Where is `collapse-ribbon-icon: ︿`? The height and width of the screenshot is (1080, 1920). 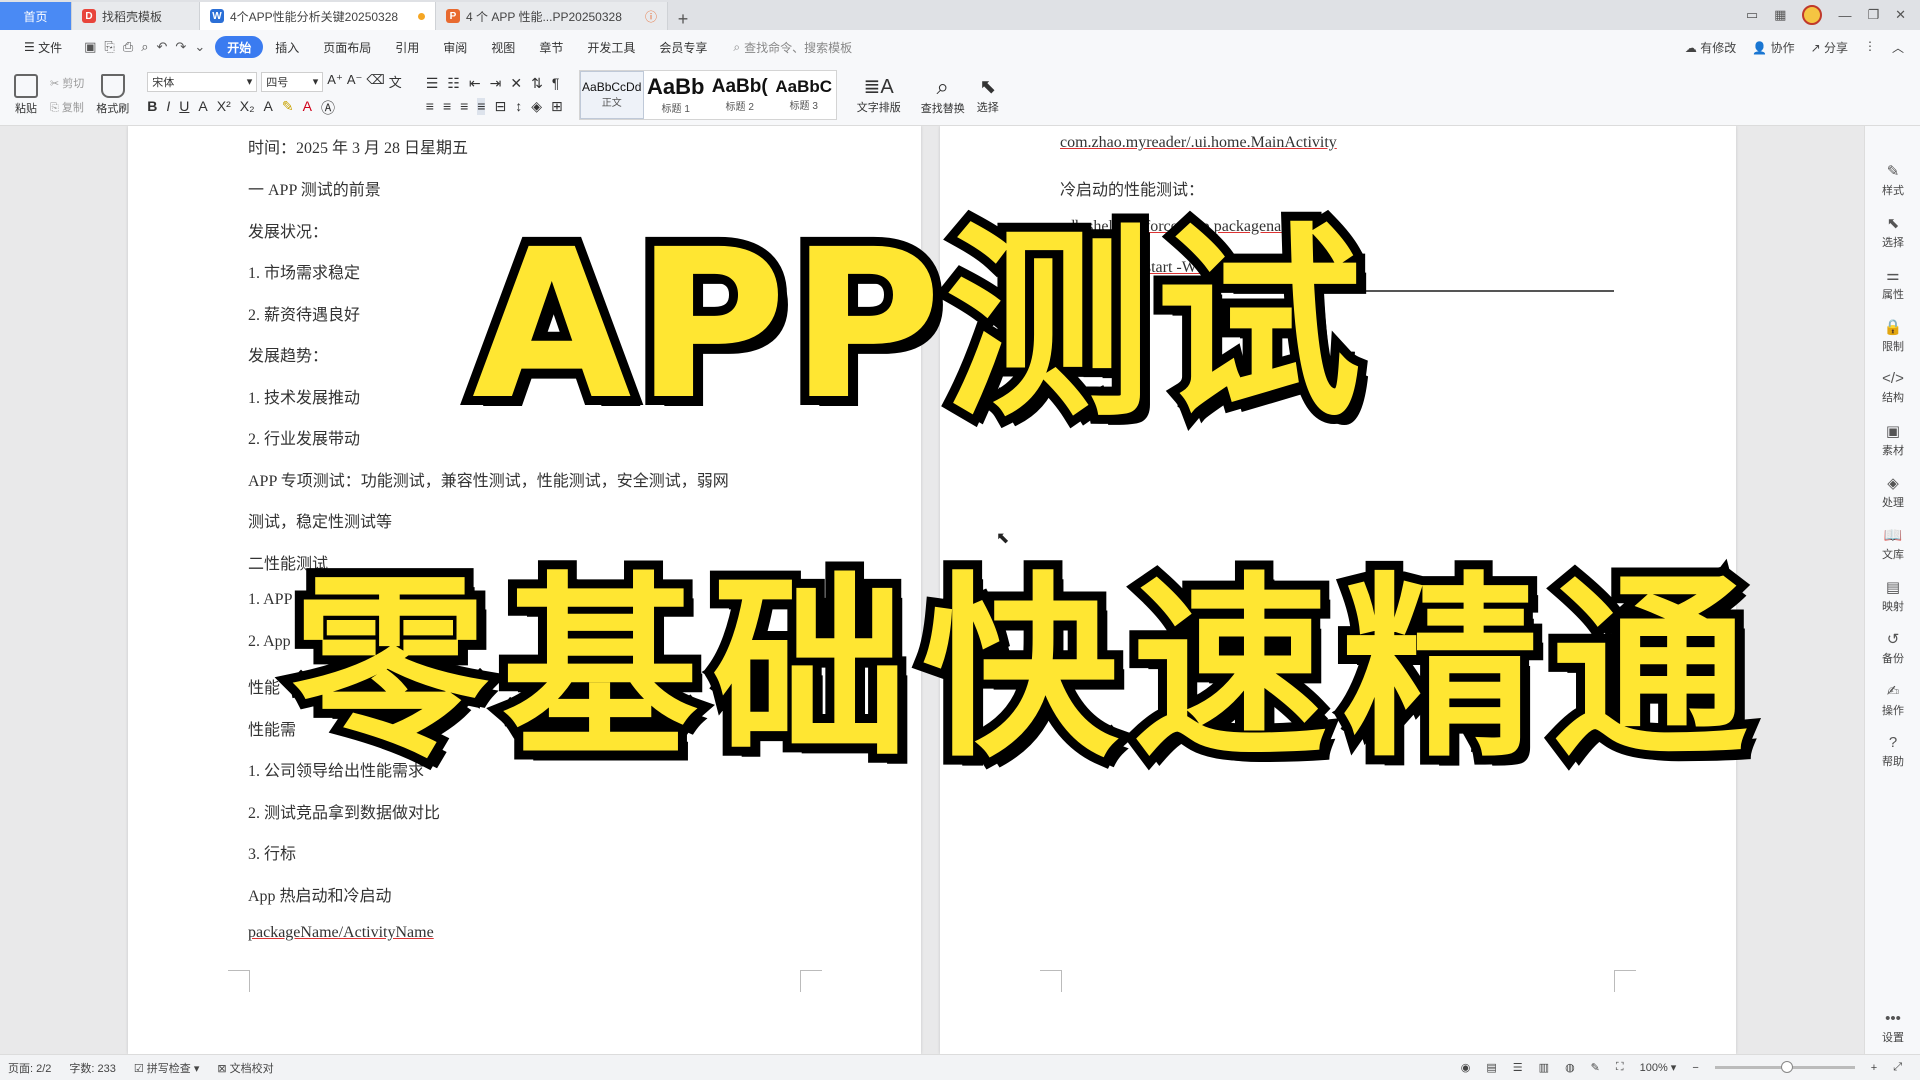
collapse-ribbon-icon: ︿ is located at coordinates (1898, 47).